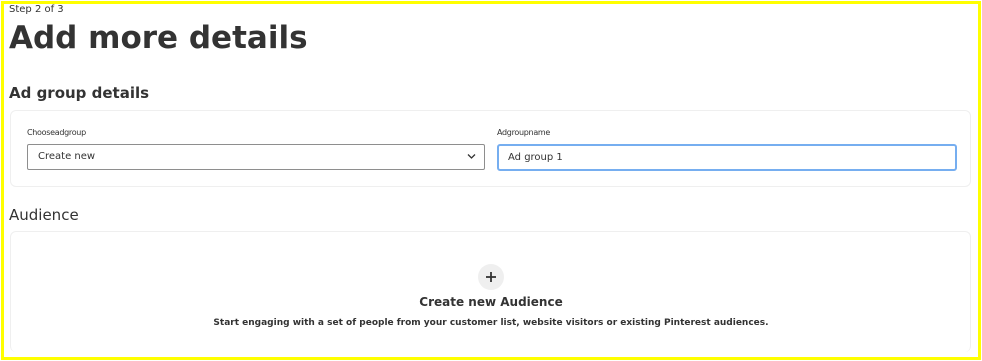 This screenshot has width=982, height=361. Describe the element at coordinates (524, 132) in the screenshot. I see `ad-group-name-label: Adgroupname` at that location.